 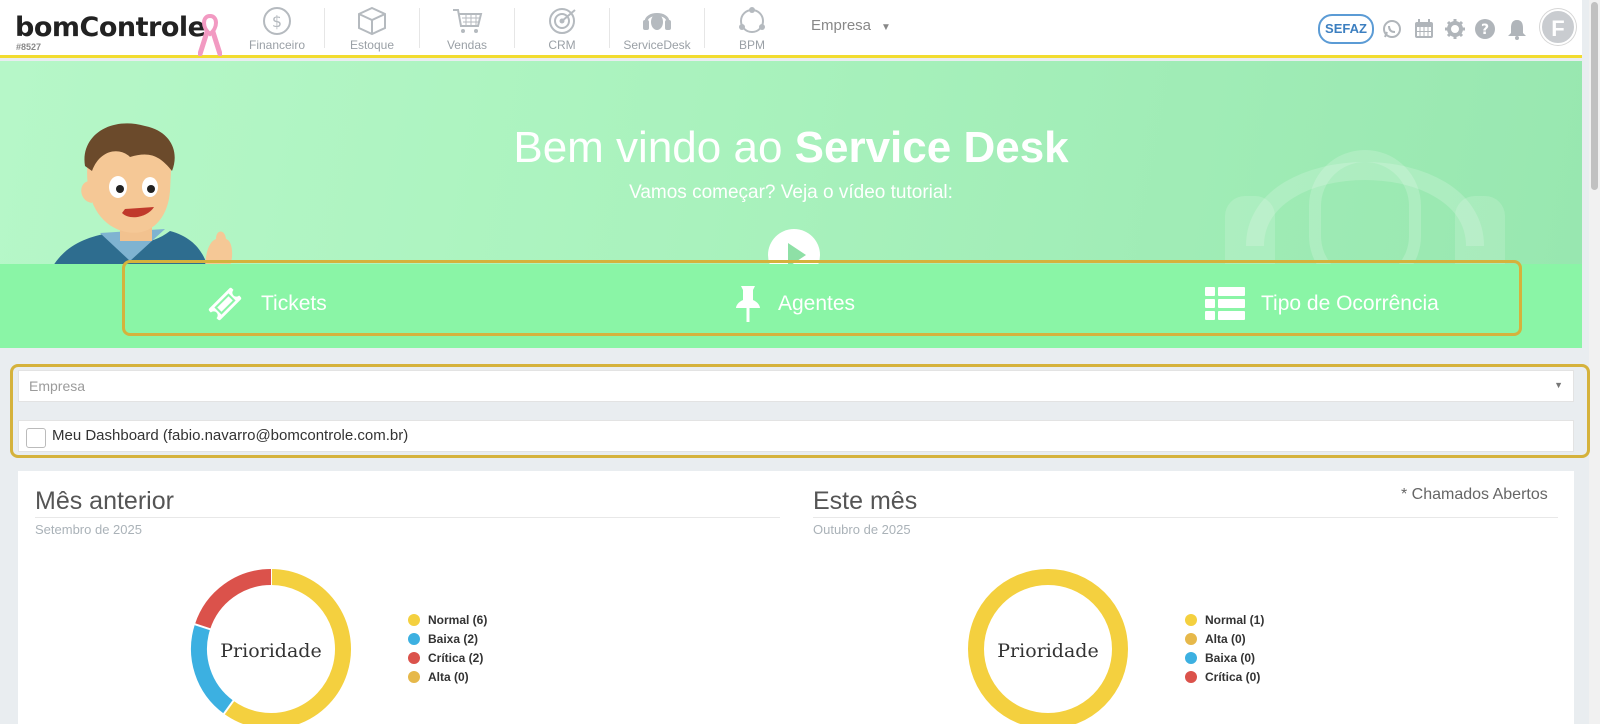 I want to click on legend-item: Crítica (2), so click(x=447, y=657).